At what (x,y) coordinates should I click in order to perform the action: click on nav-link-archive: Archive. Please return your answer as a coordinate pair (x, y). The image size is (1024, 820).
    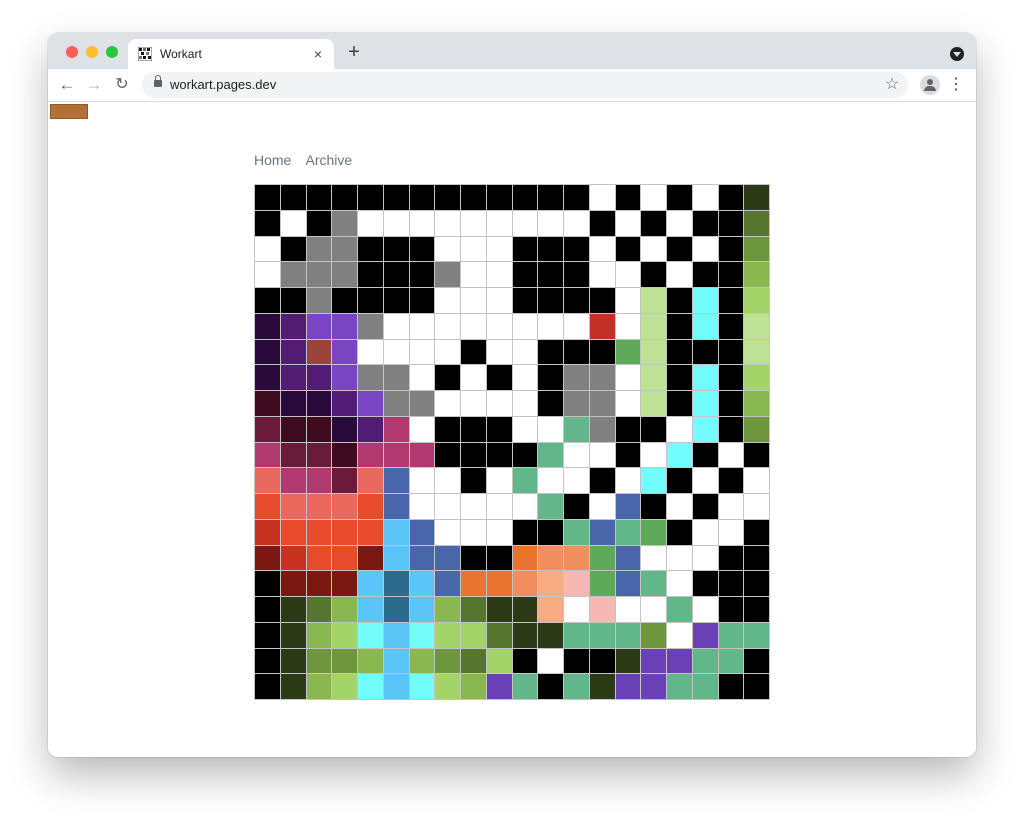
    Looking at the image, I should click on (328, 160).